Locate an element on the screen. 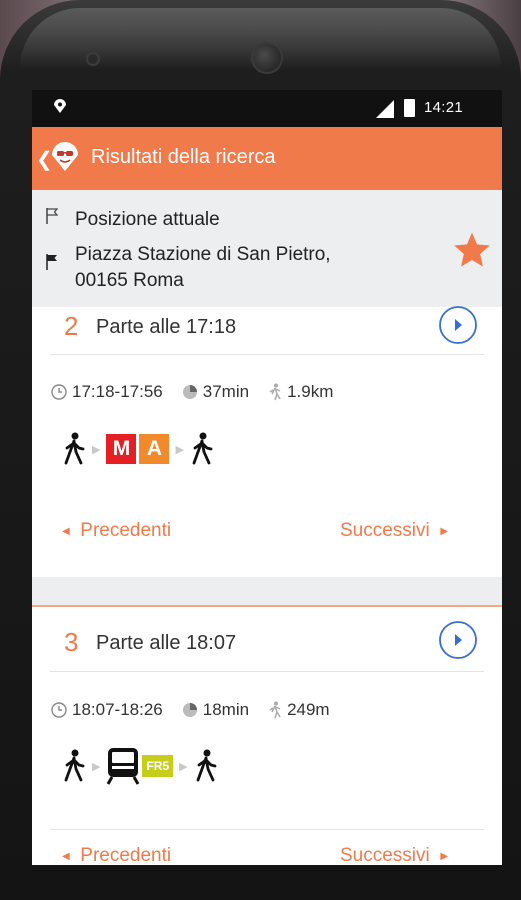 This screenshot has height=900, width=521. walk-distance: 249m is located at coordinates (308, 709).